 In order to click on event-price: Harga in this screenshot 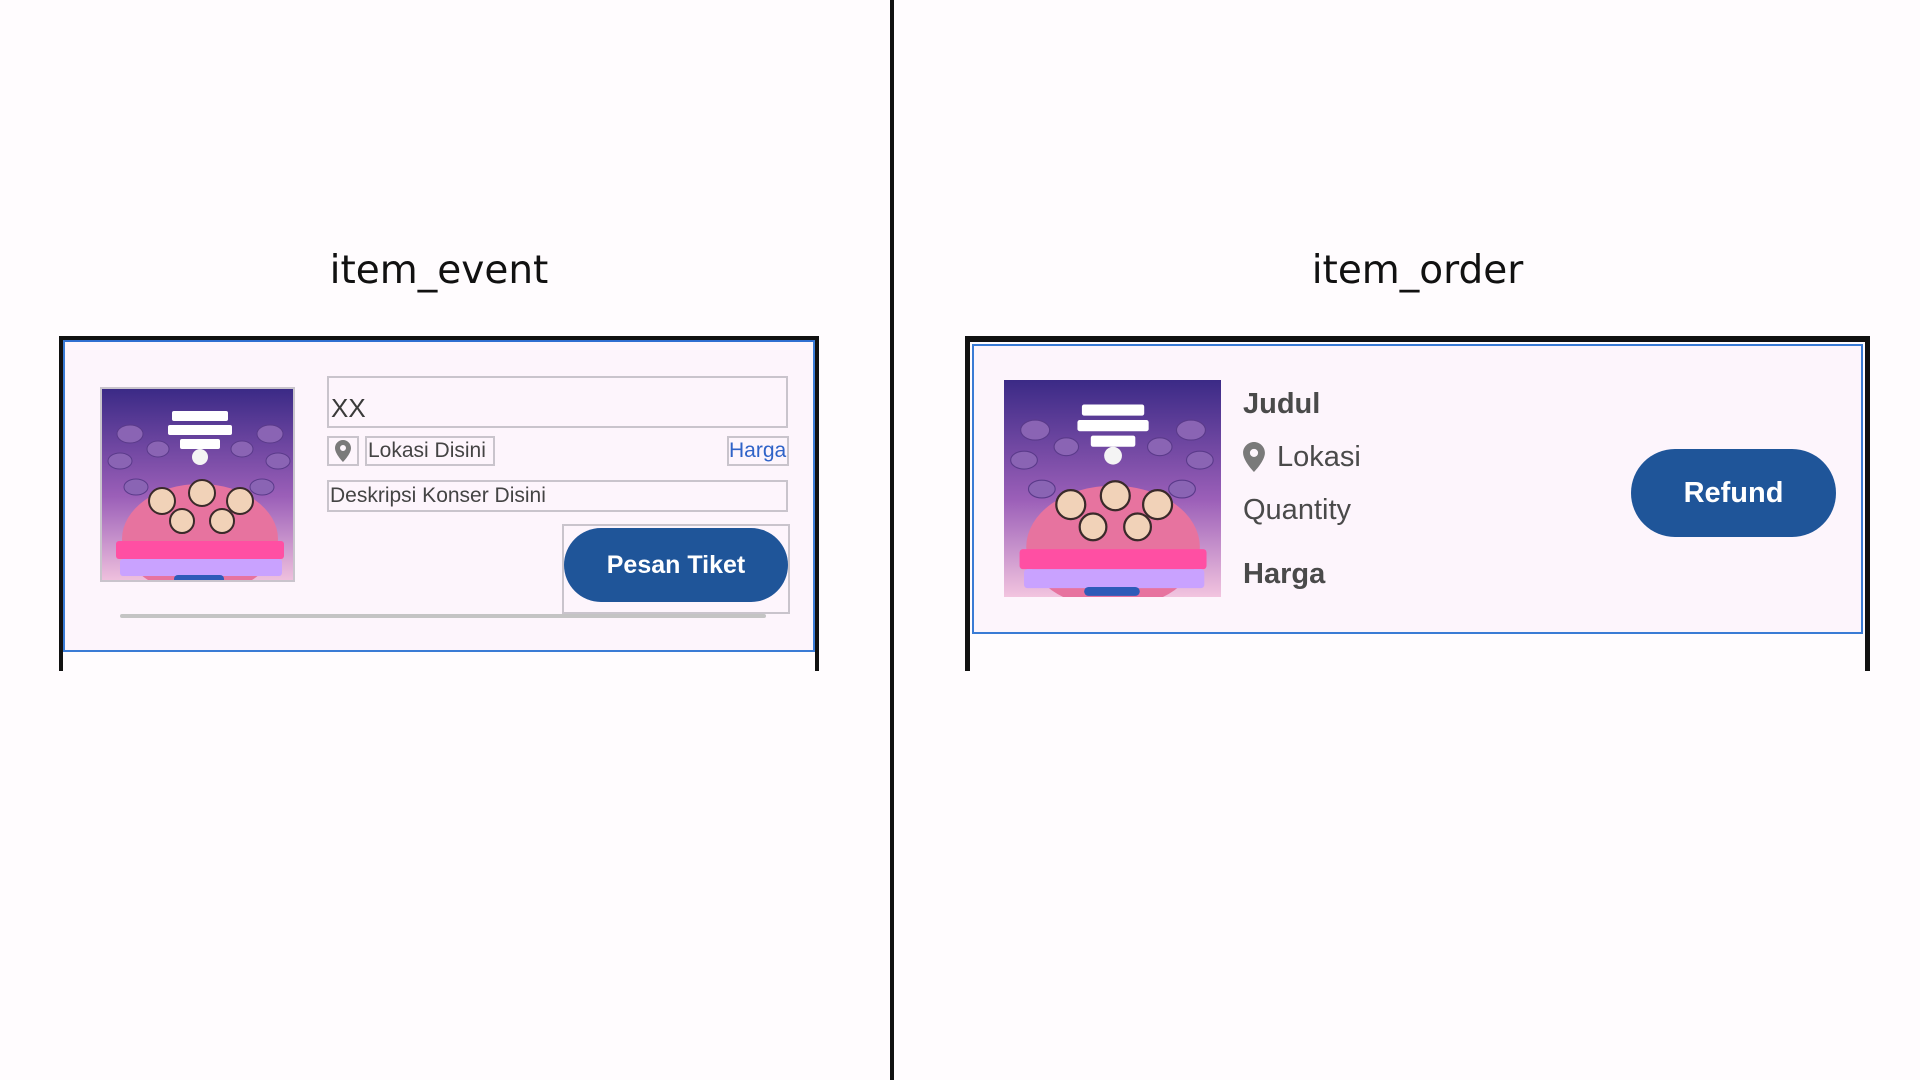, I will do `click(758, 451)`.